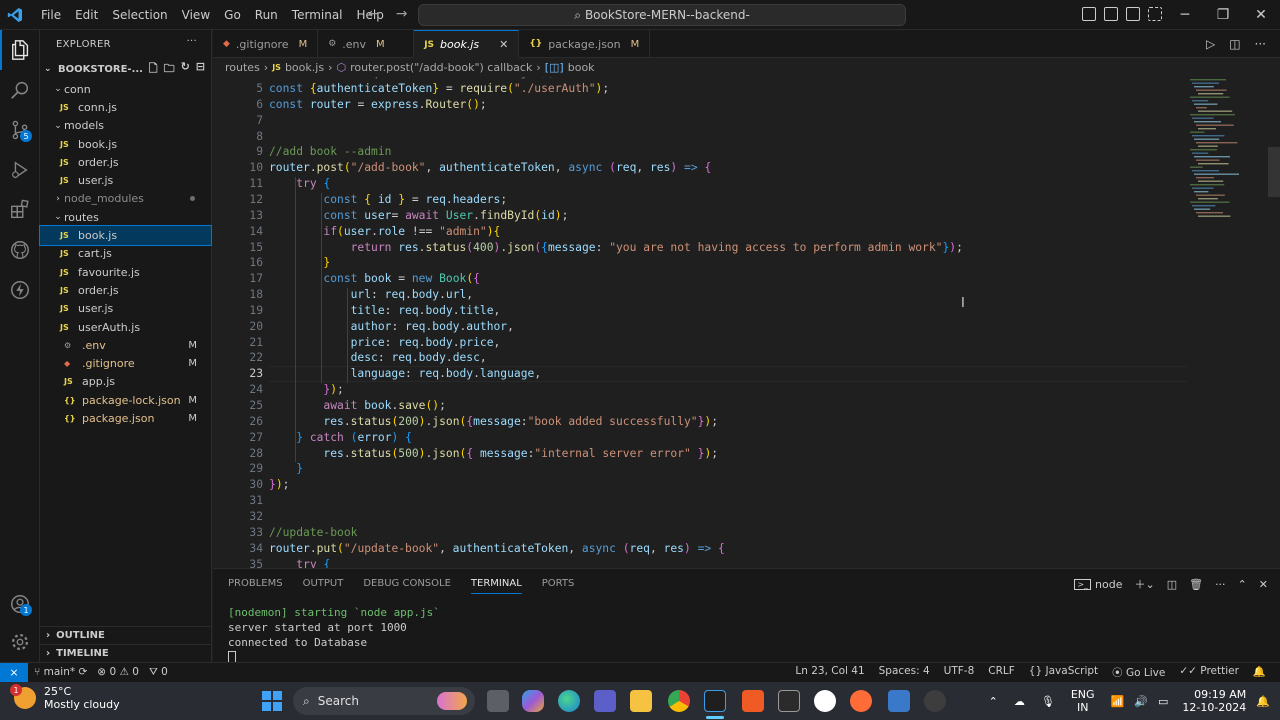  What do you see at coordinates (384, 231) in the screenshot?
I see `code-line: if(user.role !== "admin"){` at bounding box center [384, 231].